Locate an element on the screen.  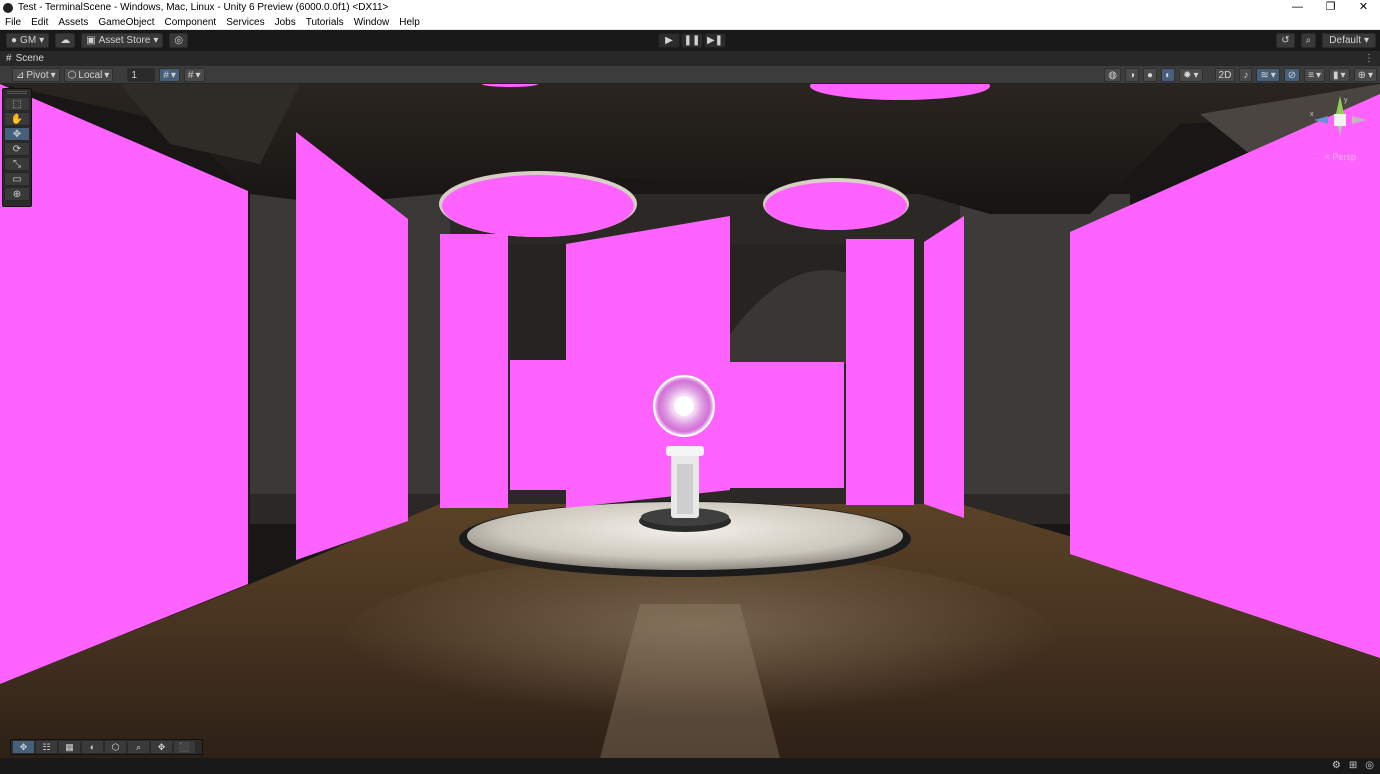
align-icon: ☷ is located at coordinates (46, 746).